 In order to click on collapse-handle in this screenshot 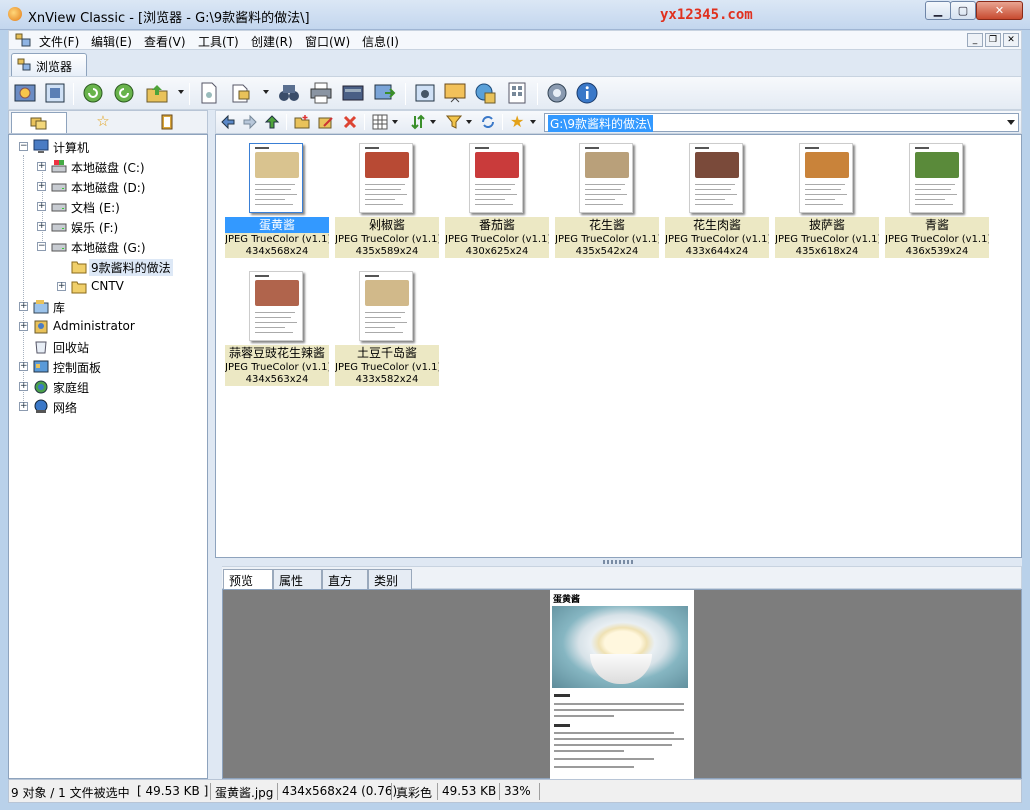, I will do `click(218, 672)`.